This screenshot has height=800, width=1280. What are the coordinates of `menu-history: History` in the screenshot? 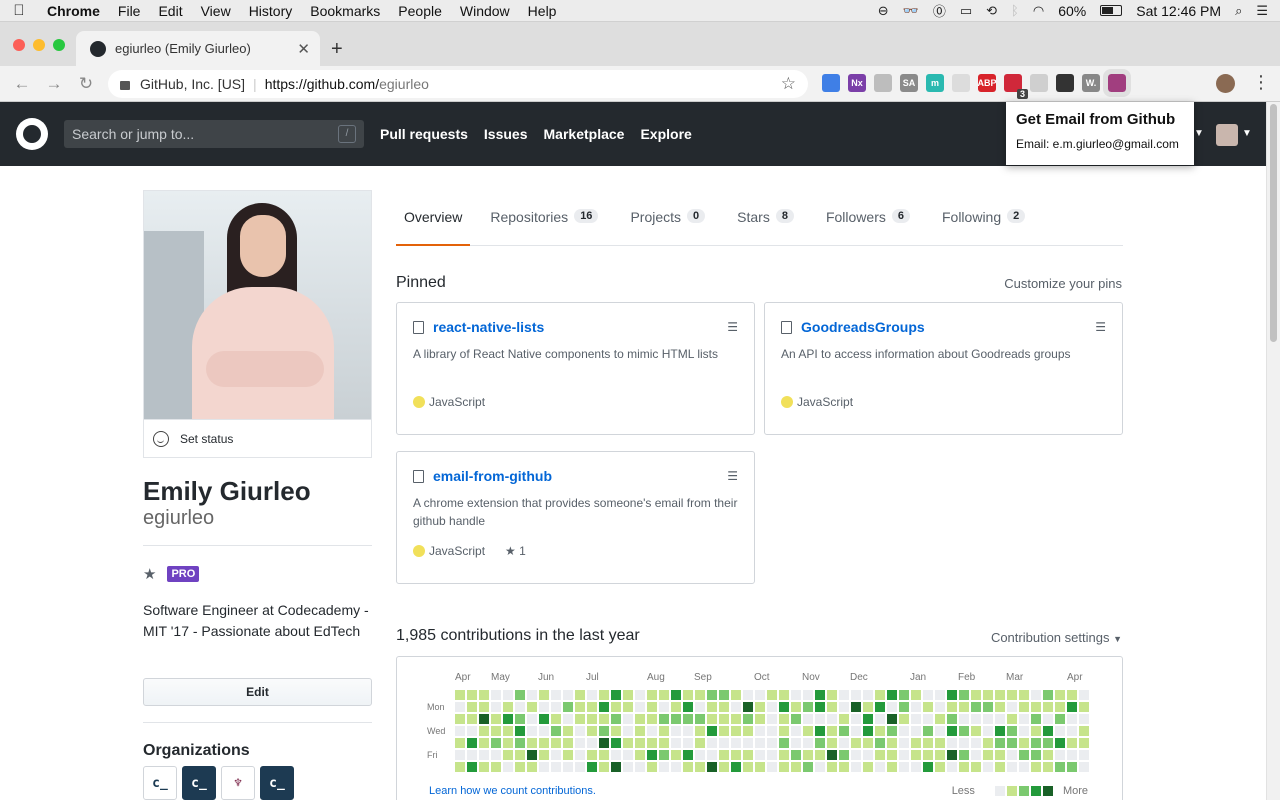 It's located at (271, 11).